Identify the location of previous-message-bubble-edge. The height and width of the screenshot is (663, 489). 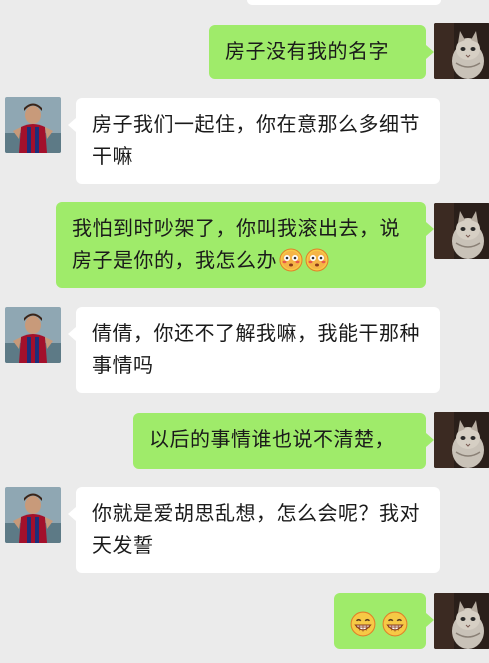
(344, 2).